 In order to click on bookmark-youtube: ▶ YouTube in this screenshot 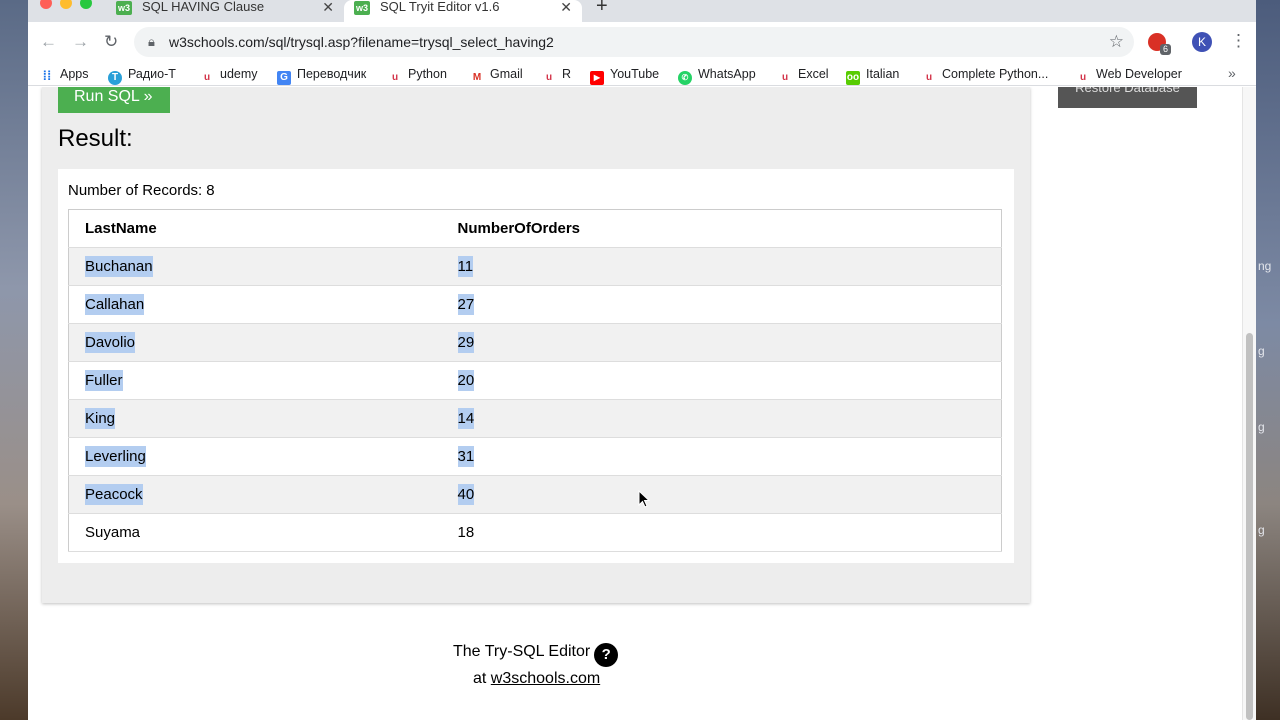, I will do `click(624, 75)`.